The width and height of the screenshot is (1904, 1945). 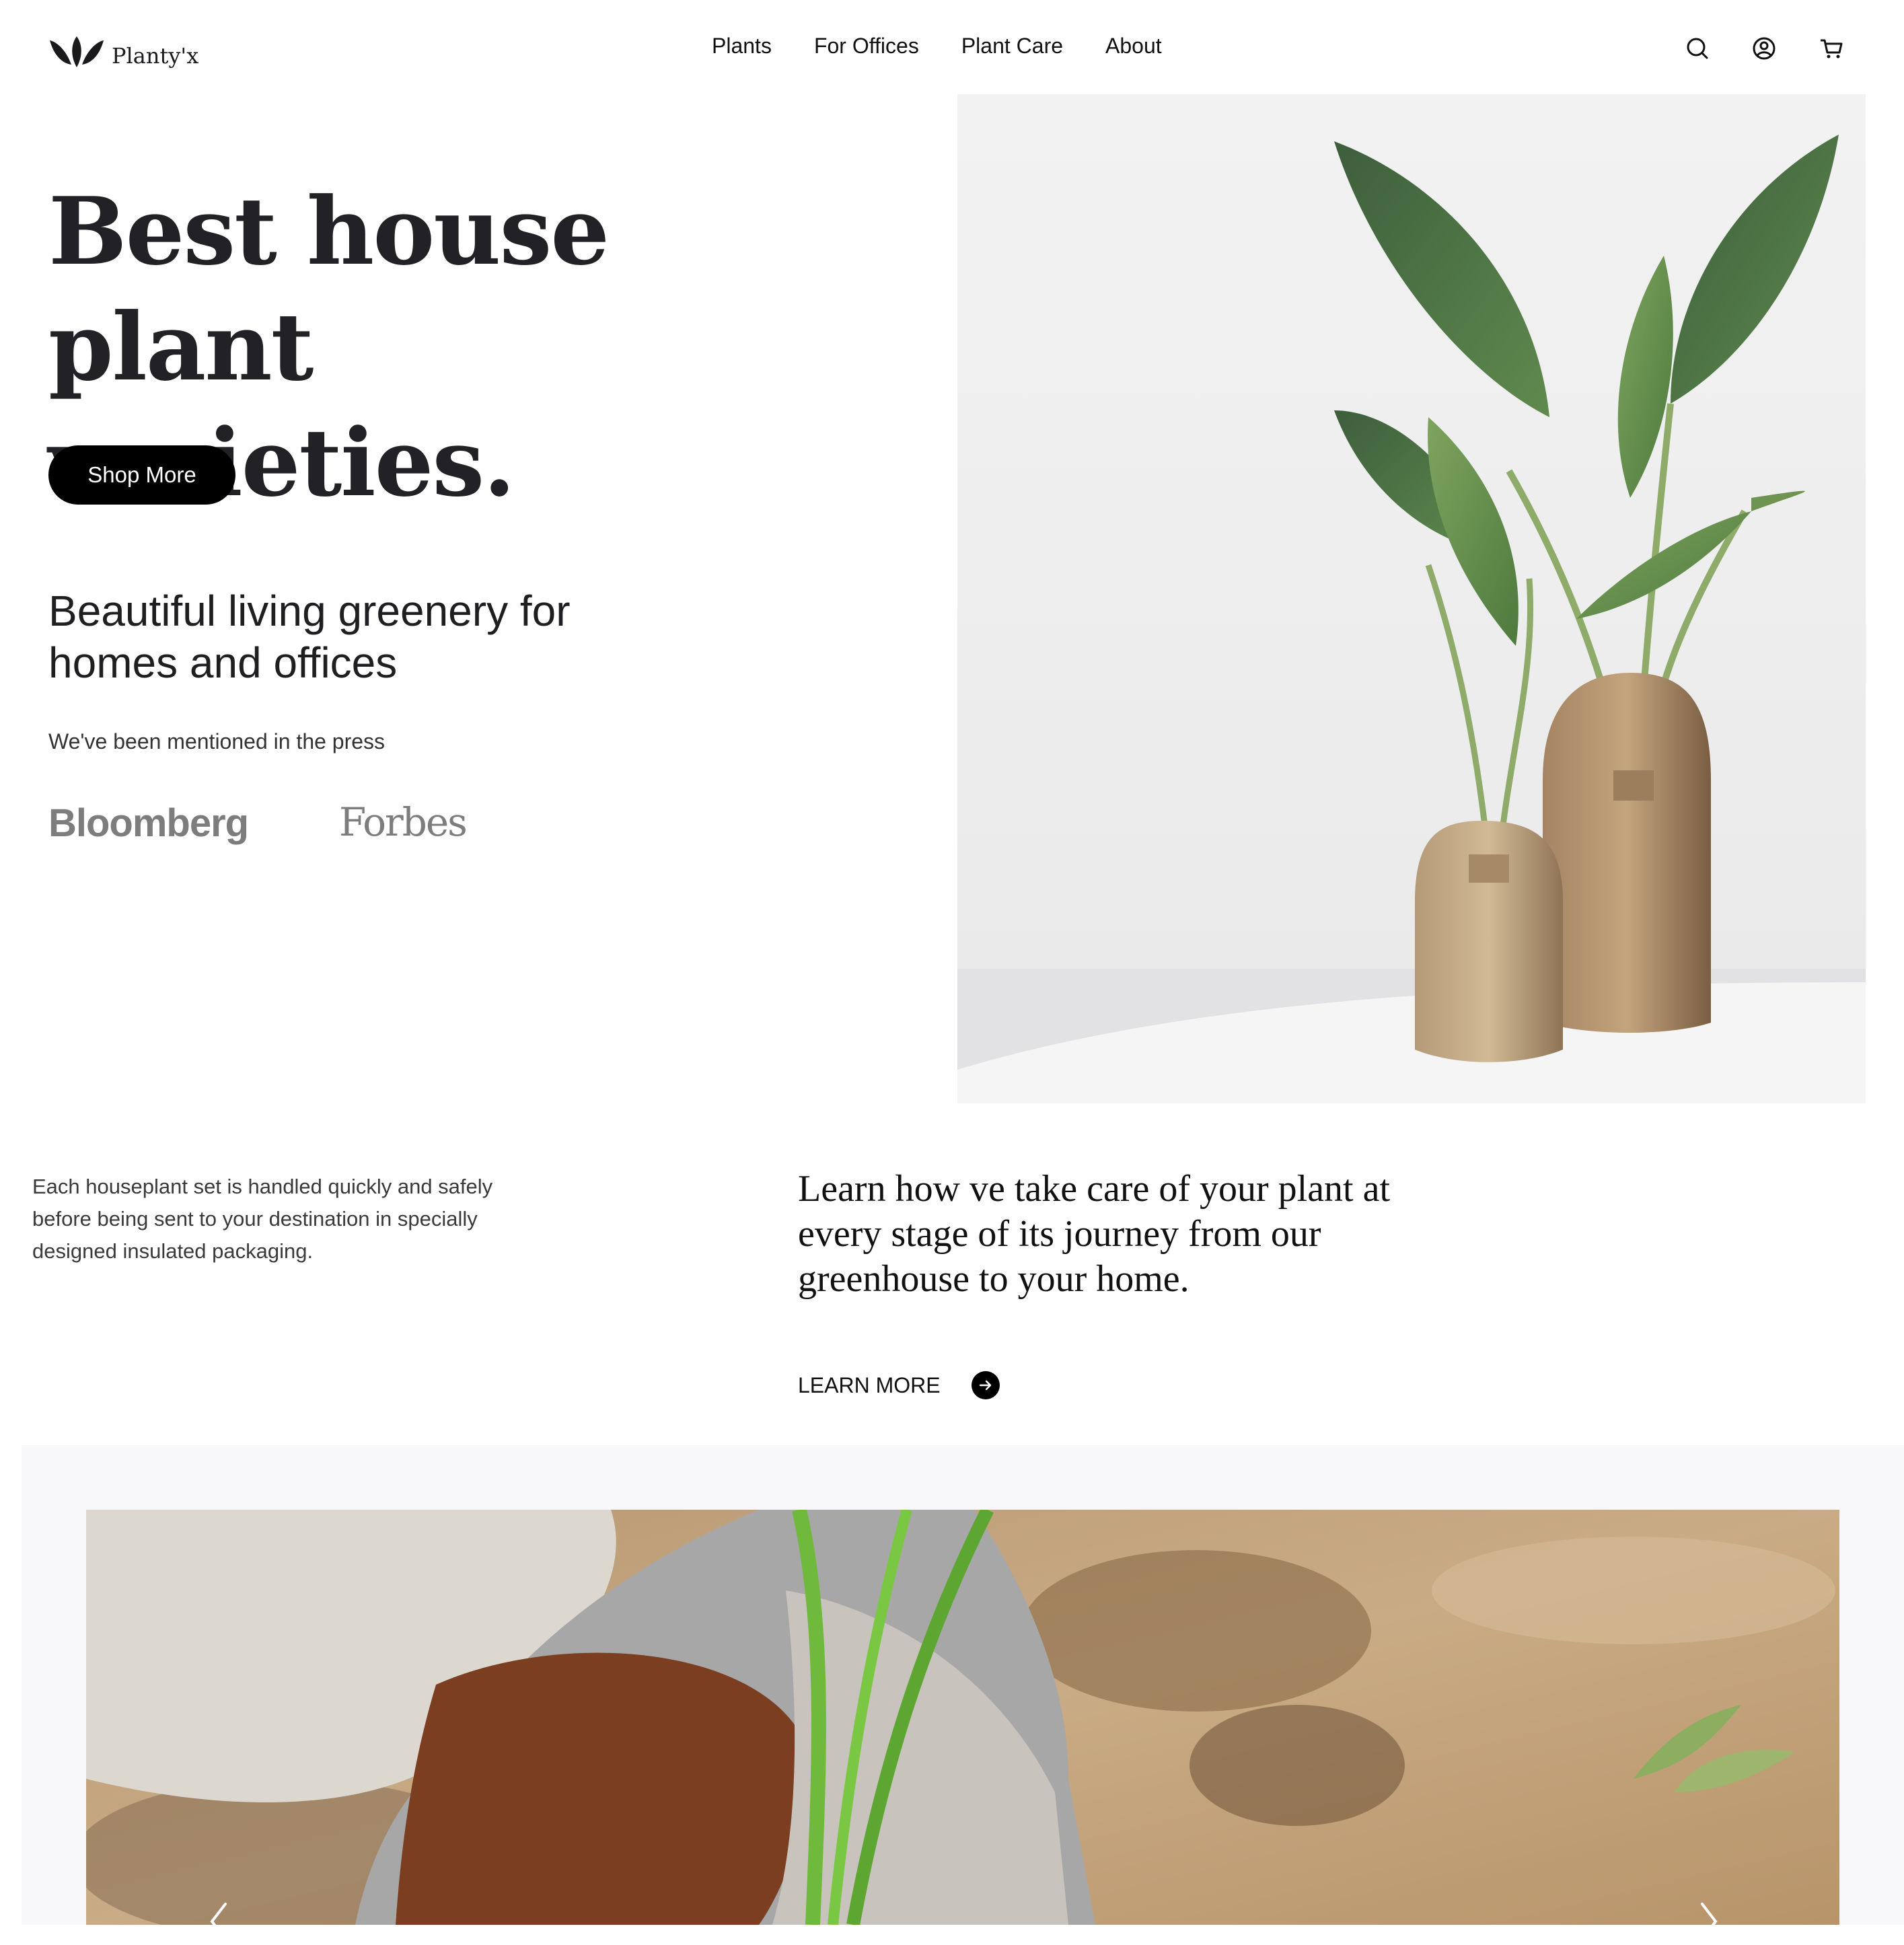 What do you see at coordinates (149, 823) in the screenshot?
I see `press-logo-bloomberg: Bloomberg` at bounding box center [149, 823].